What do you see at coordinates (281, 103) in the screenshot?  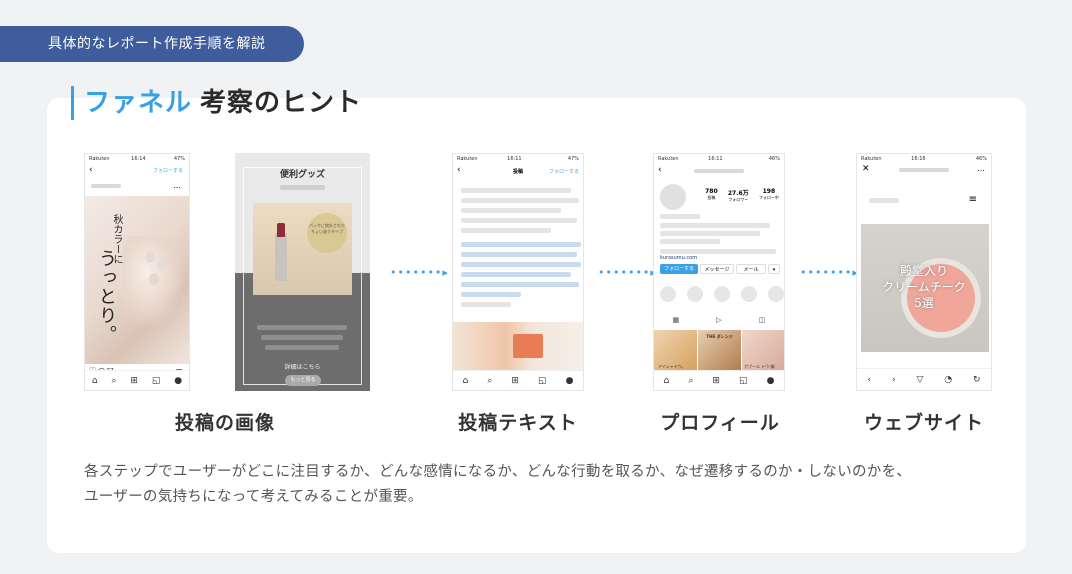 I see `title-rest: 考察のヒント` at bounding box center [281, 103].